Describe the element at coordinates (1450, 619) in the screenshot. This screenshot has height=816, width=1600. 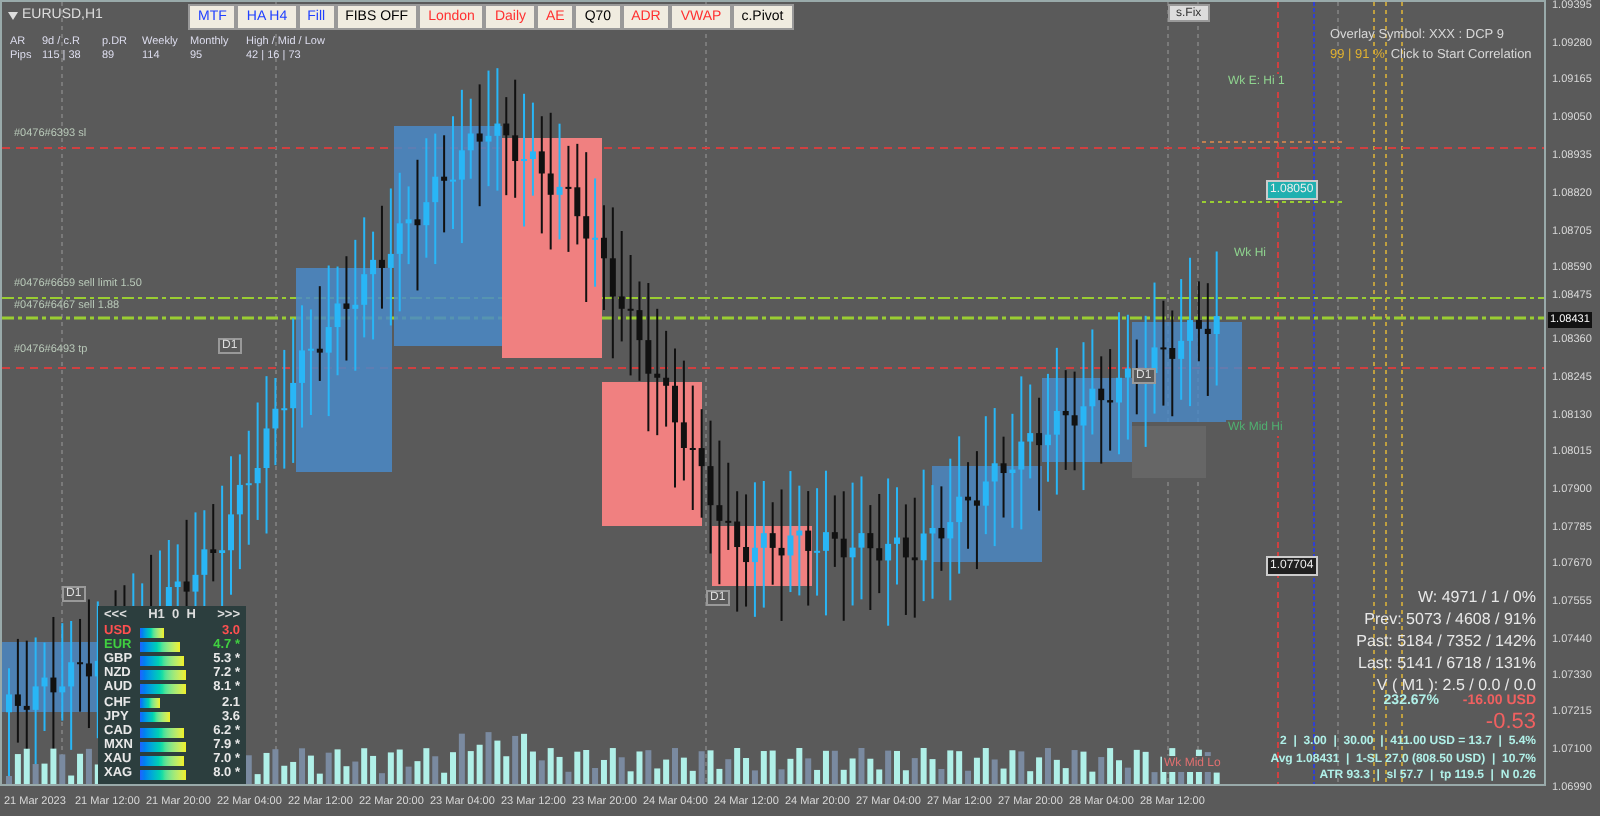
I see `stats-line: Prev: 5073 / 4608 / 91%` at that location.